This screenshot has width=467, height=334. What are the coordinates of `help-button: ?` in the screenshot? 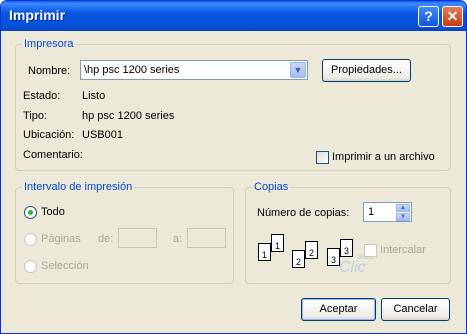 It's located at (428, 16).